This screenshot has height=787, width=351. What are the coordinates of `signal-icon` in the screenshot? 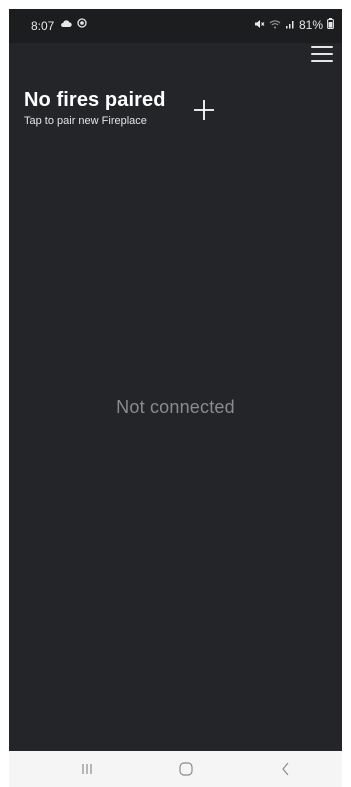 It's located at (290, 25).